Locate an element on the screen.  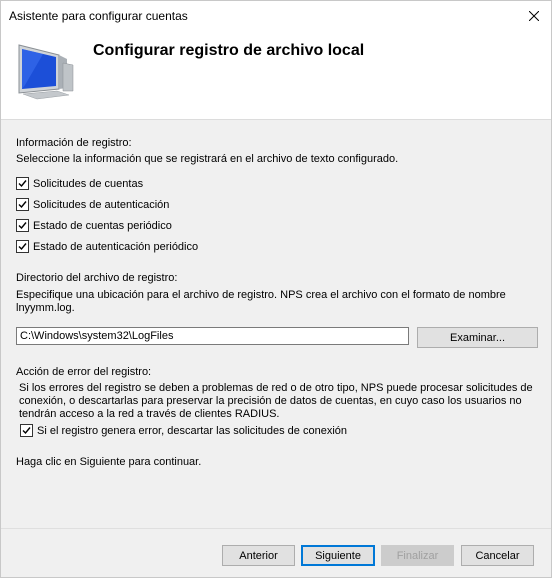
checkbox-label: Estado de autenticación periódico is located at coordinates (116, 246).